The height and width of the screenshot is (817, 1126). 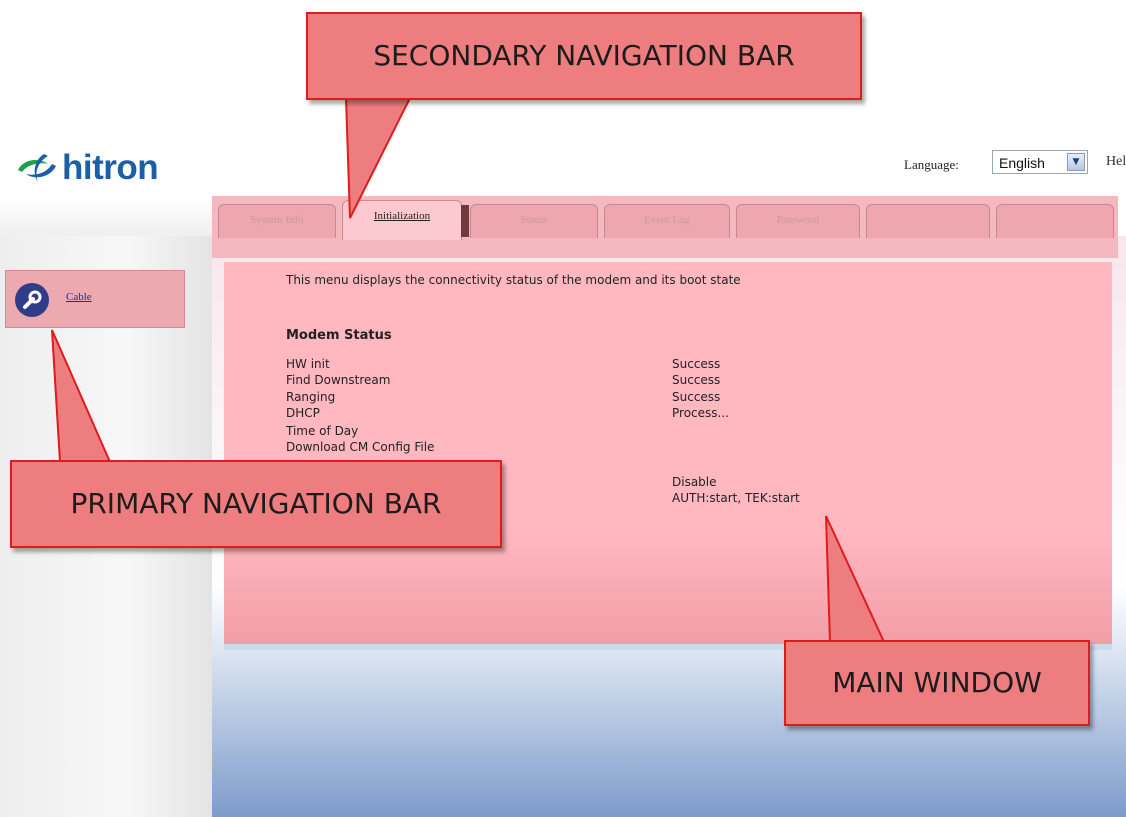 I want to click on status-label: Find Downstream, so click(x=338, y=380).